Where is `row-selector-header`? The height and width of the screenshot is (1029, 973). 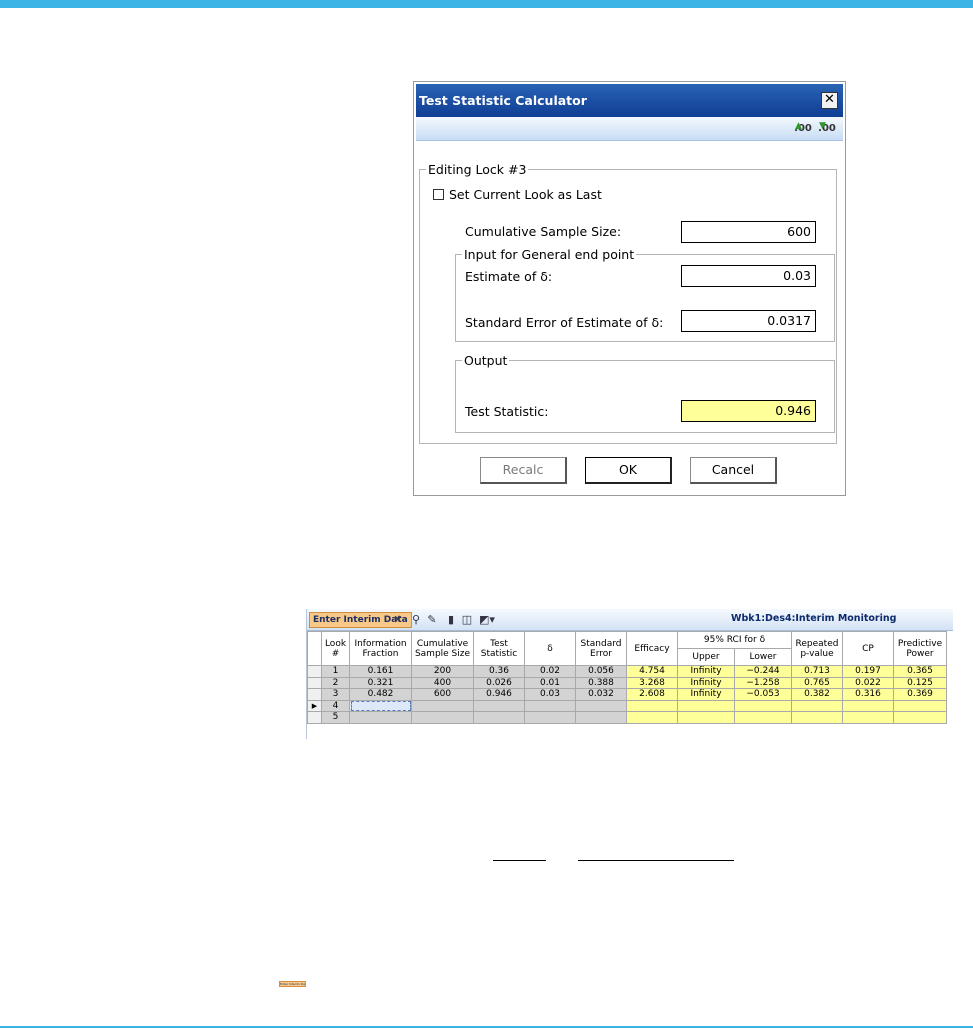 row-selector-header is located at coordinates (314, 648).